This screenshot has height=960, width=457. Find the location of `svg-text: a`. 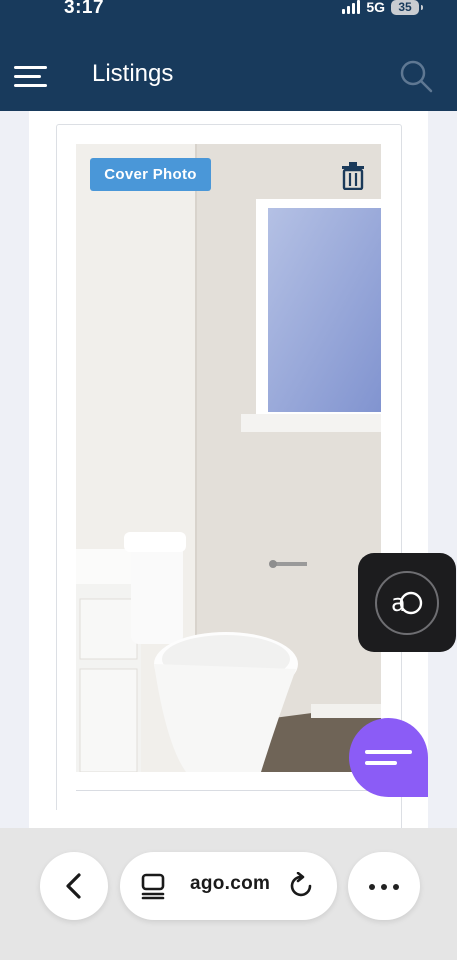

svg-text: a is located at coordinates (398, 603).